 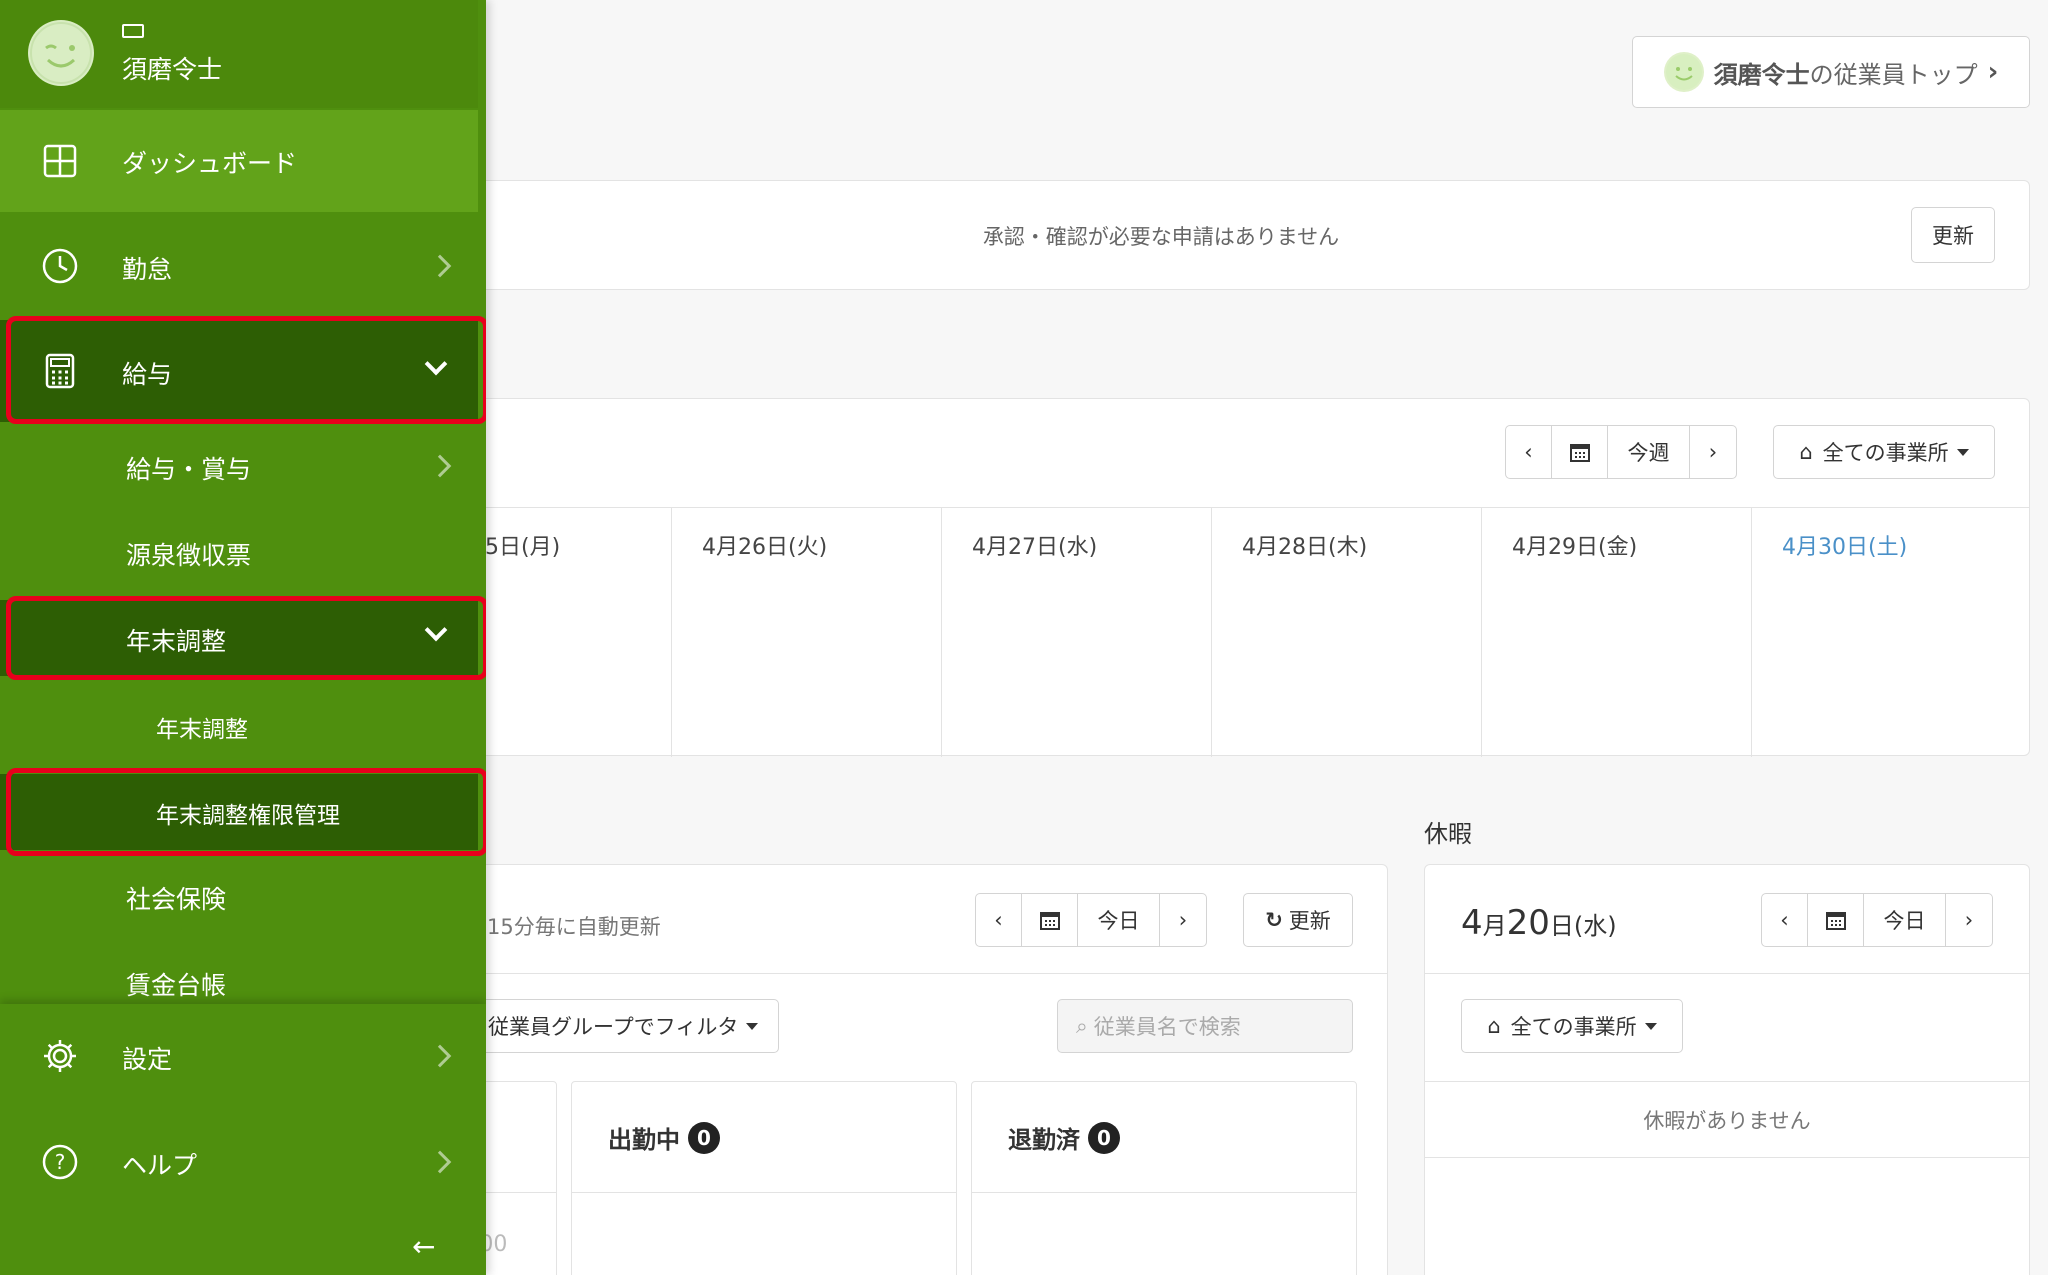 What do you see at coordinates (1044, 1140) in the screenshot?
I see `left-label: 退勤済` at bounding box center [1044, 1140].